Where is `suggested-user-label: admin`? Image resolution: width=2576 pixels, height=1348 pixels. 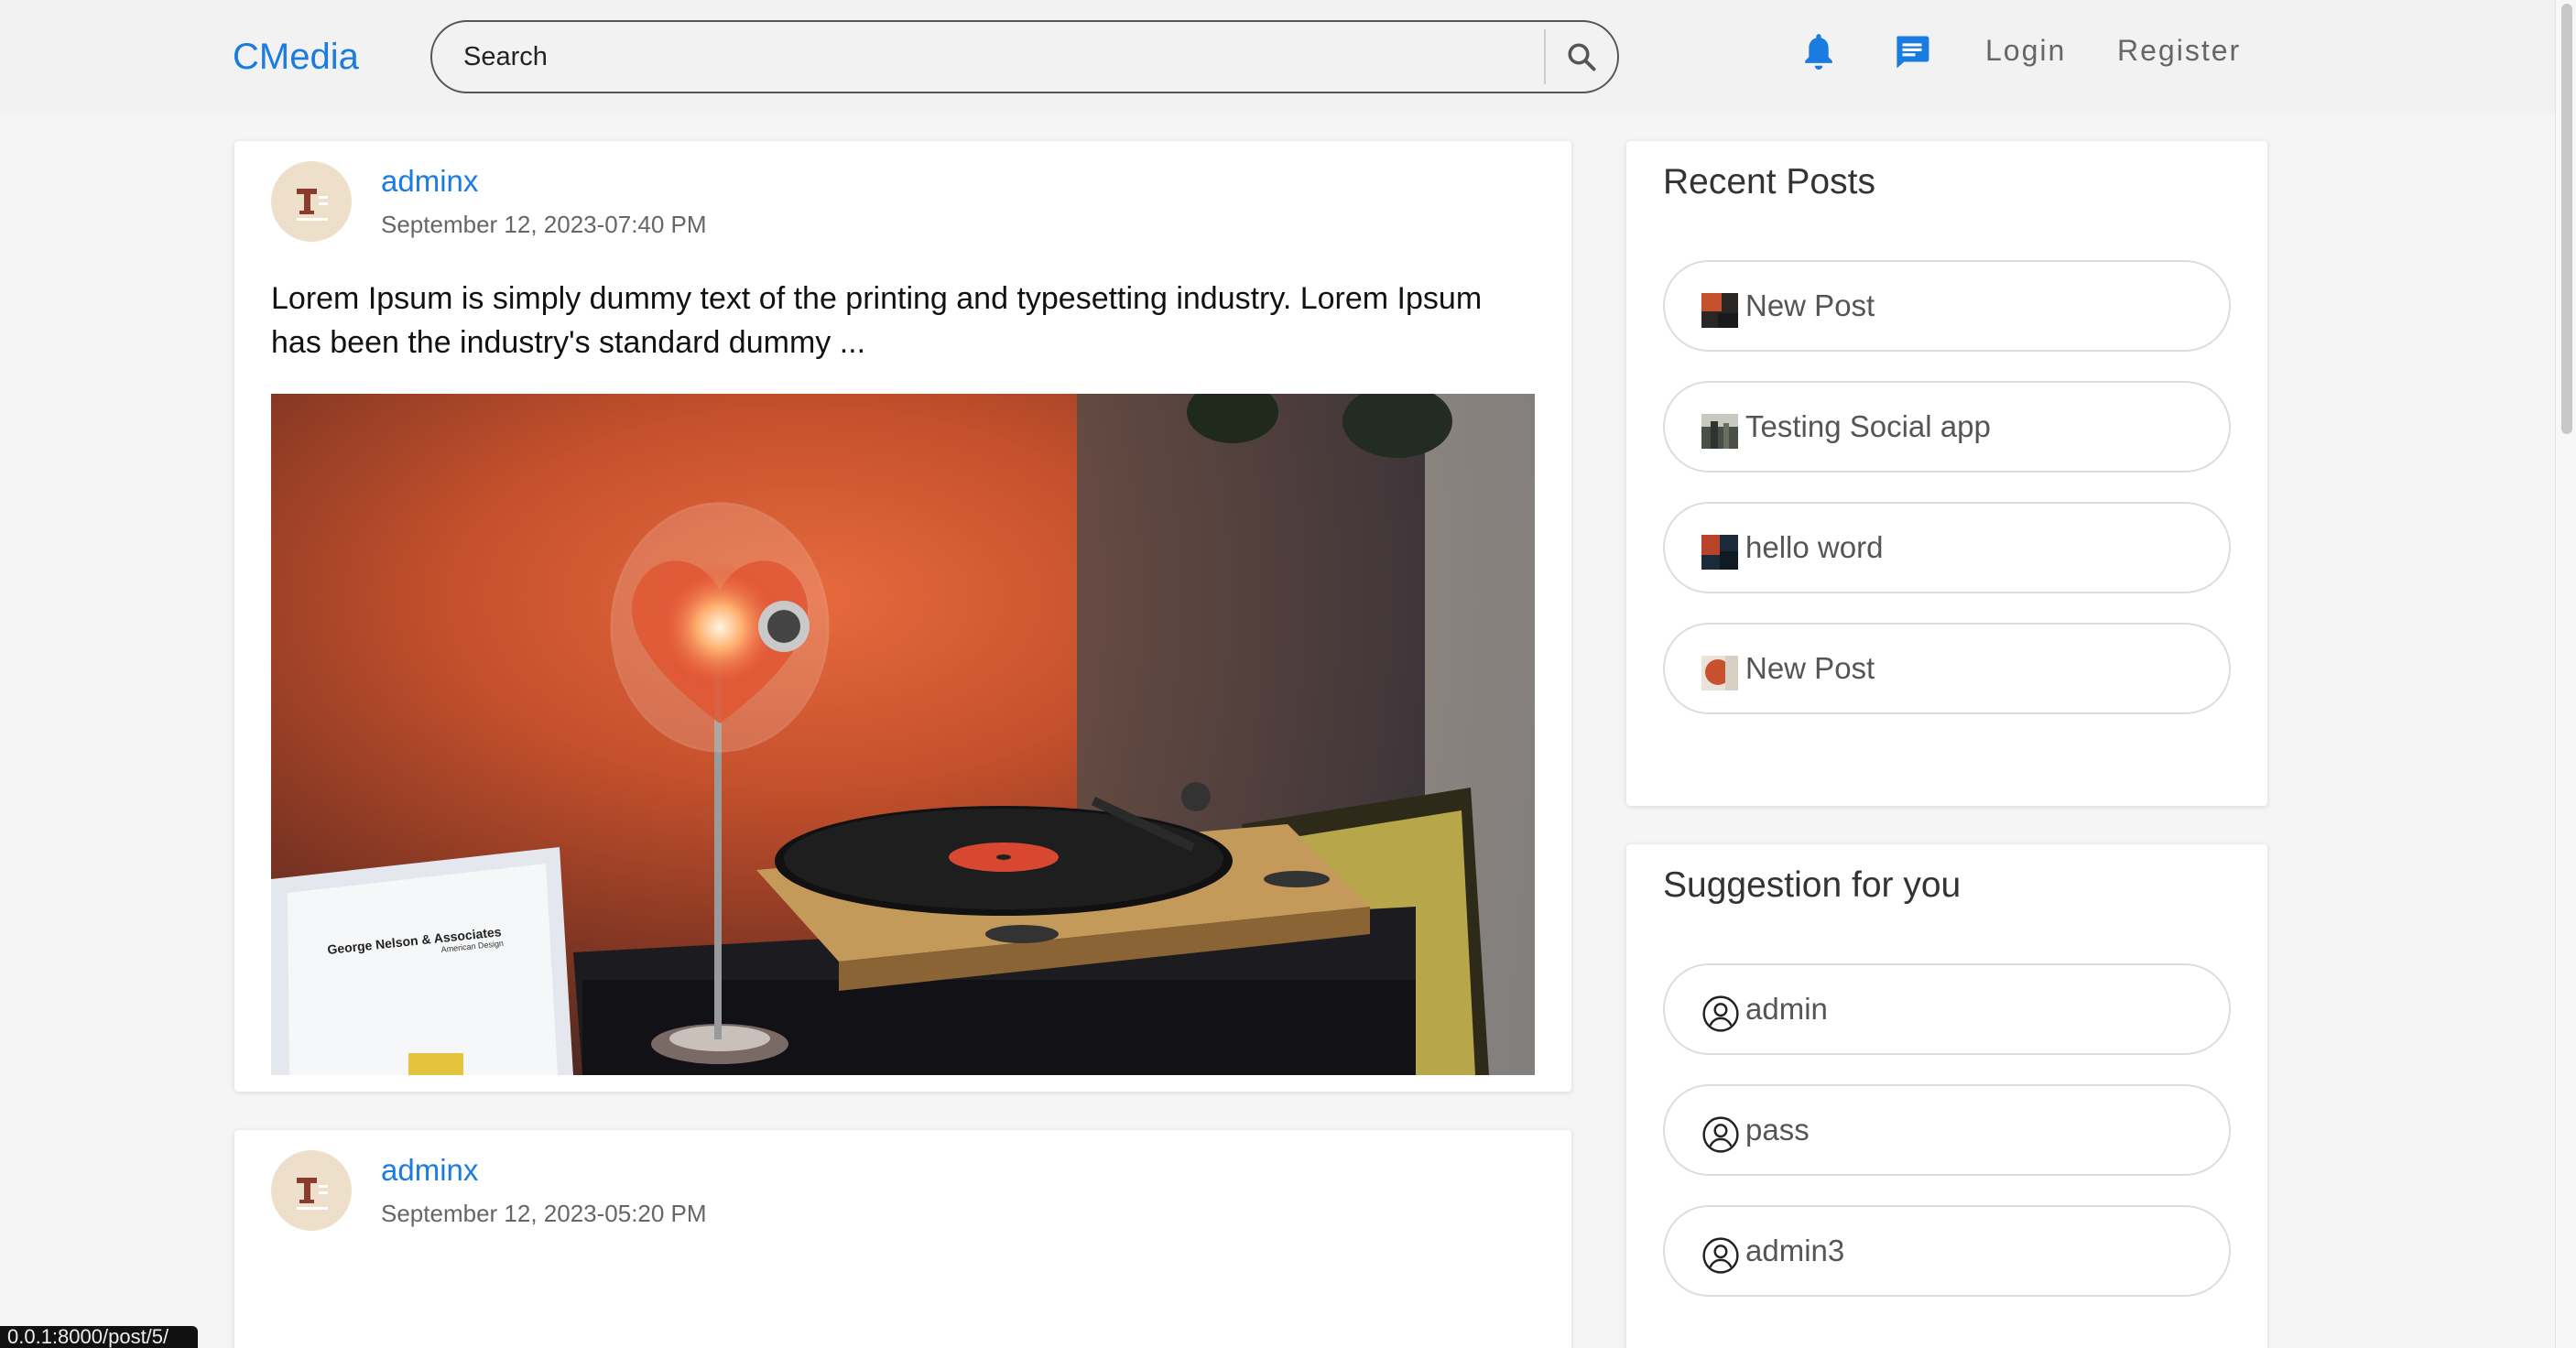 suggested-user-label: admin is located at coordinates (1786, 1009).